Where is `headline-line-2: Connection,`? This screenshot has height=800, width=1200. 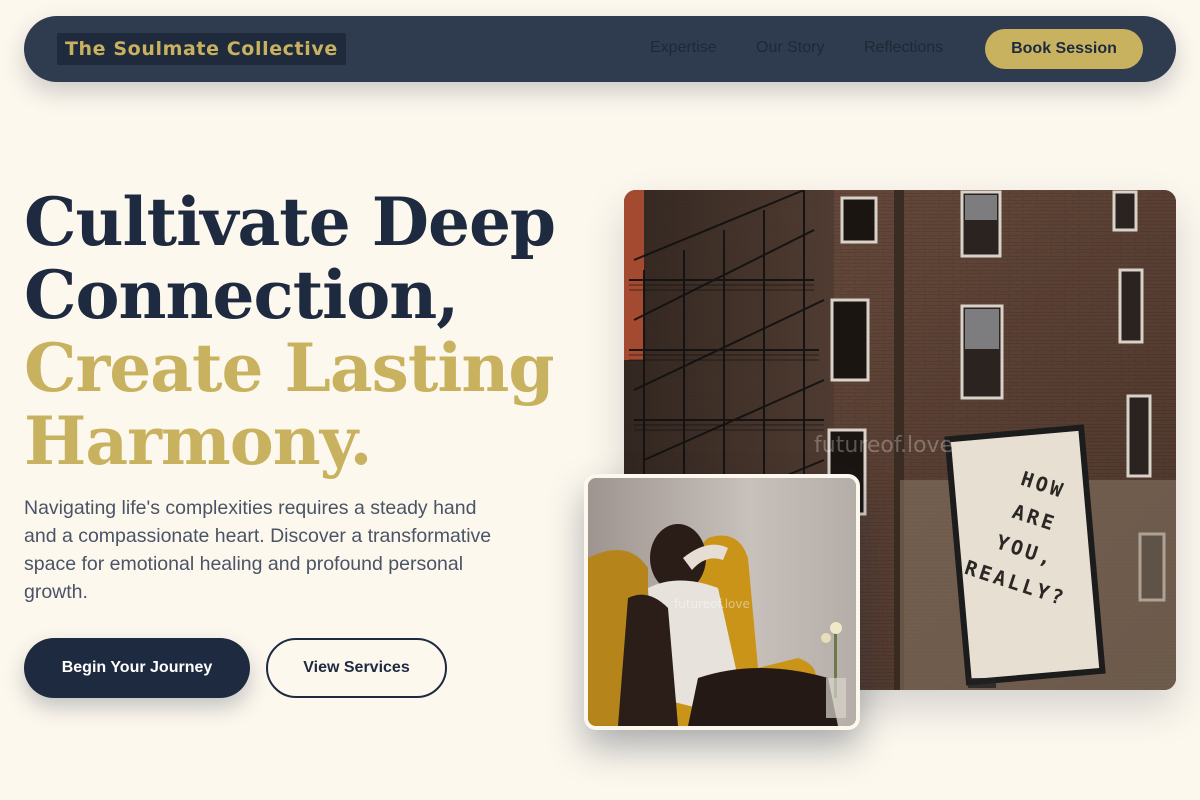
headline-line-2: Connection, is located at coordinates (241, 295).